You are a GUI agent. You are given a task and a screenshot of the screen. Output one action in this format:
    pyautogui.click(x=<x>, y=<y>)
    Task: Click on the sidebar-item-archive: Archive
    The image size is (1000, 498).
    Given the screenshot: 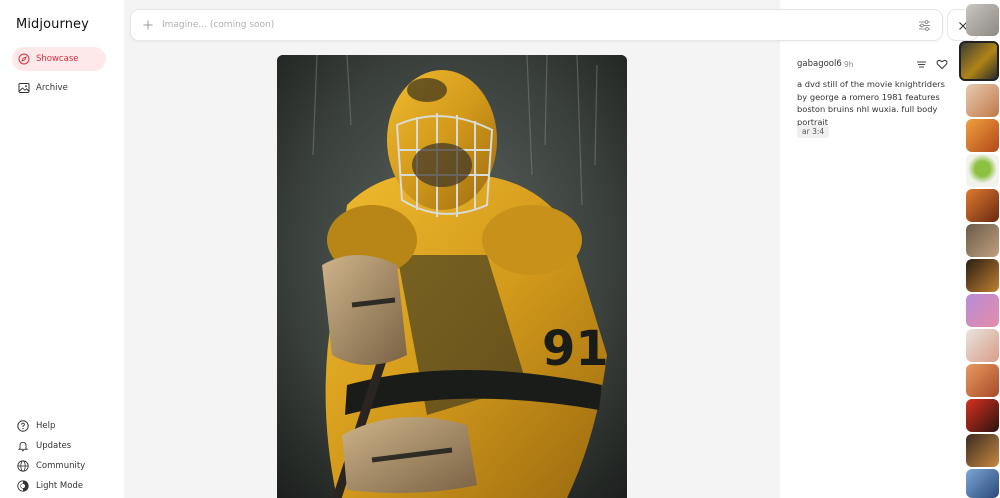 What is the action you would take?
    pyautogui.click(x=59, y=88)
    